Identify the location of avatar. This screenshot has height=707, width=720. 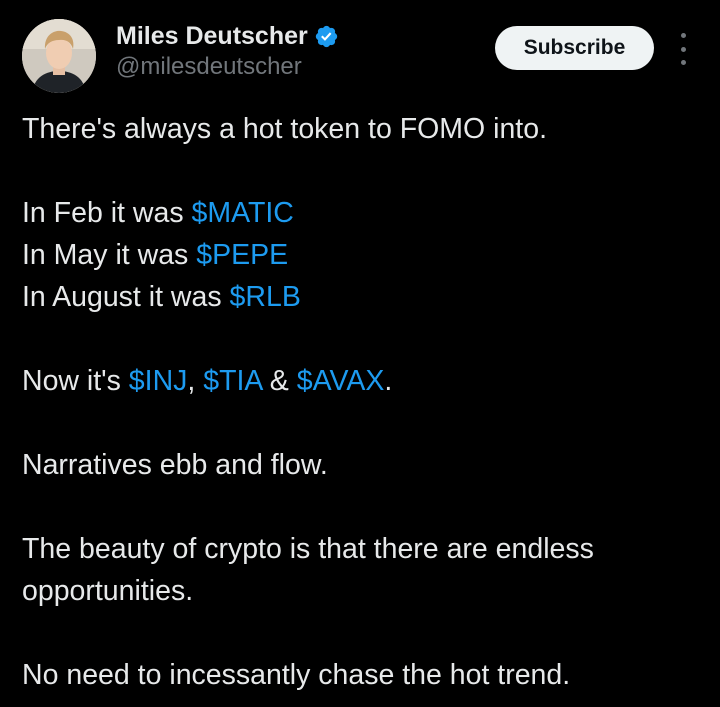
(59, 56).